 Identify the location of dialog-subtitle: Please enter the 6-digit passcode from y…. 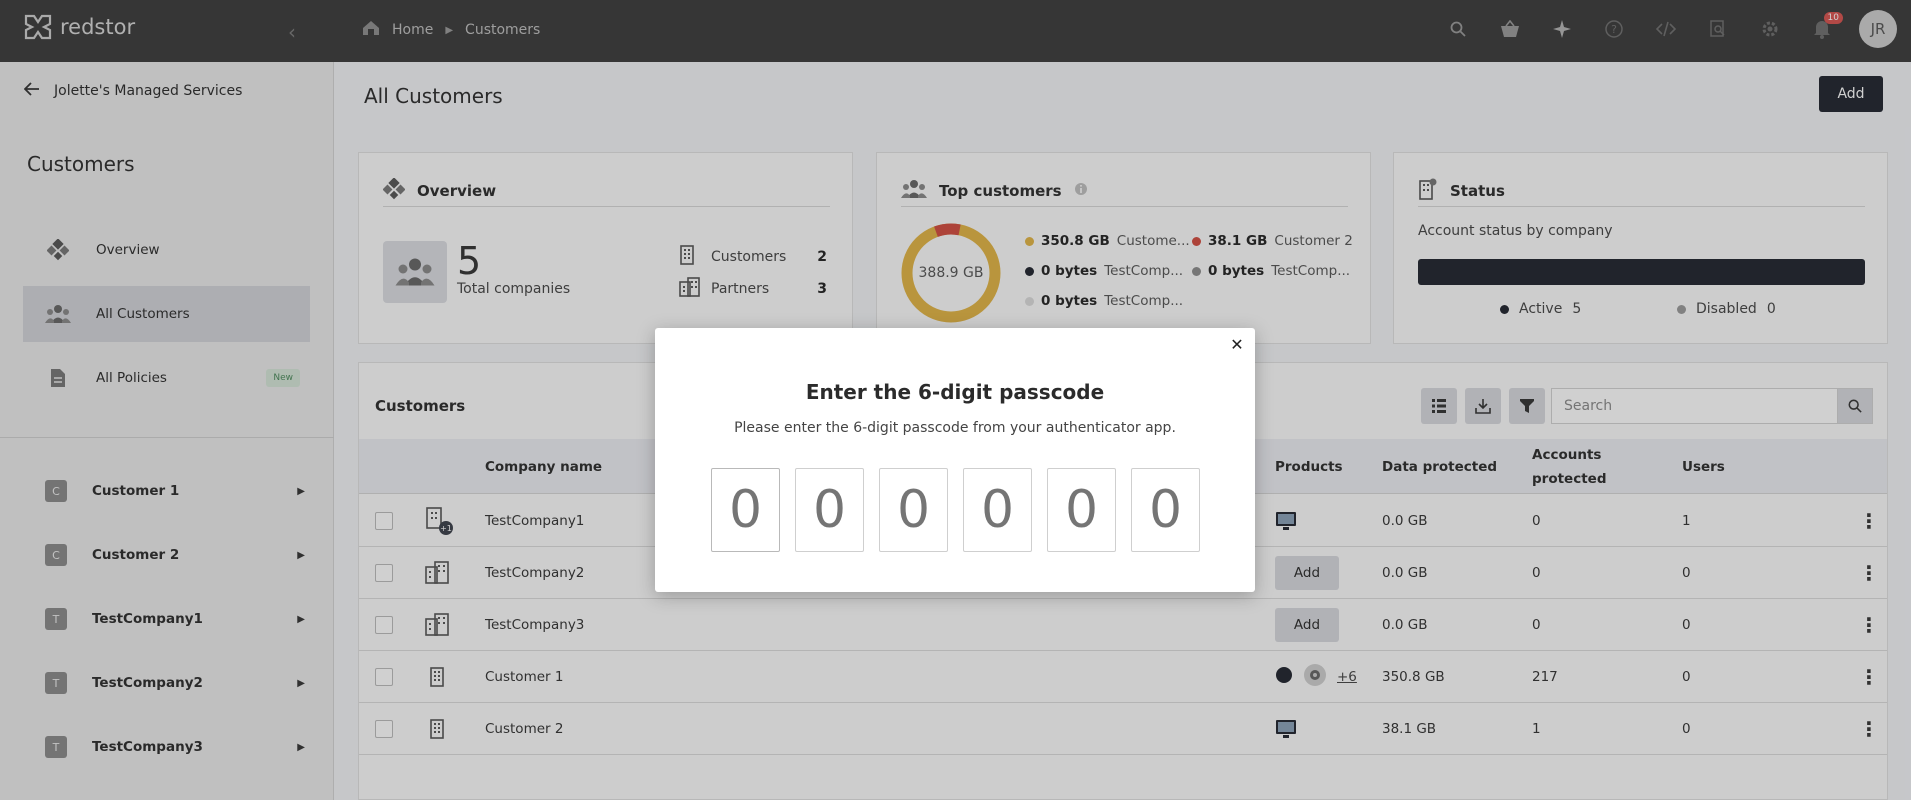
(955, 428).